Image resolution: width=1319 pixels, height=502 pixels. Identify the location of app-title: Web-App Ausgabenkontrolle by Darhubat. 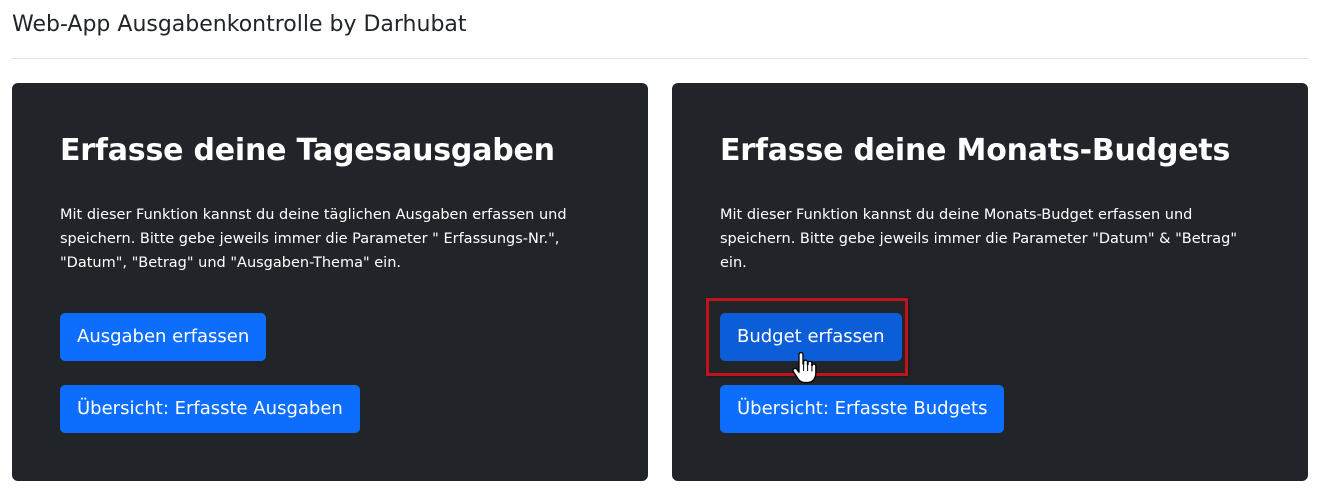
(239, 24).